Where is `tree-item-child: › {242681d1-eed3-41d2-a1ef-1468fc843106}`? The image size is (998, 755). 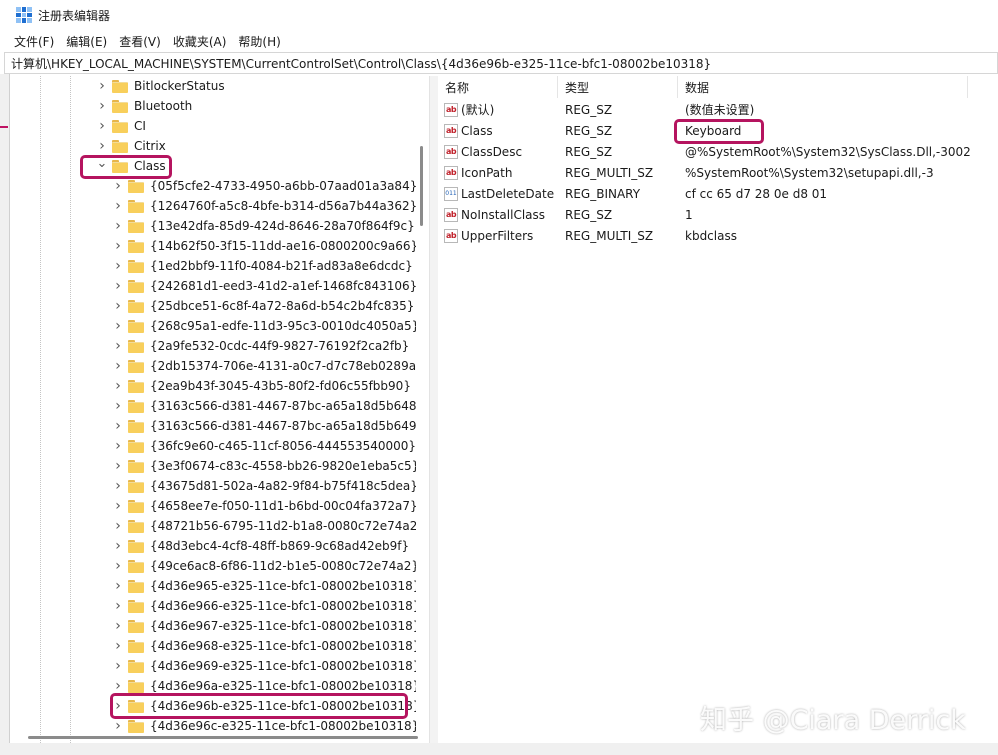
tree-item-child: › {242681d1-eed3-41d2-a1ef-1468fc843106} is located at coordinates (219, 286).